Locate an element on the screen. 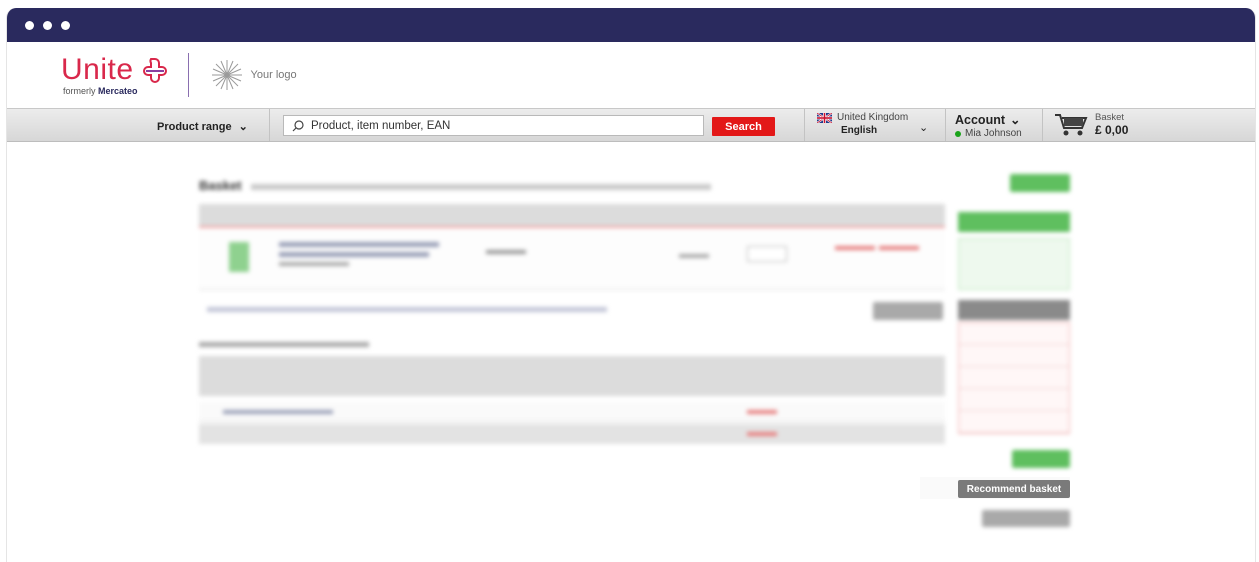 This screenshot has width=1259, height=562. grey-action-button is located at coordinates (908, 311).